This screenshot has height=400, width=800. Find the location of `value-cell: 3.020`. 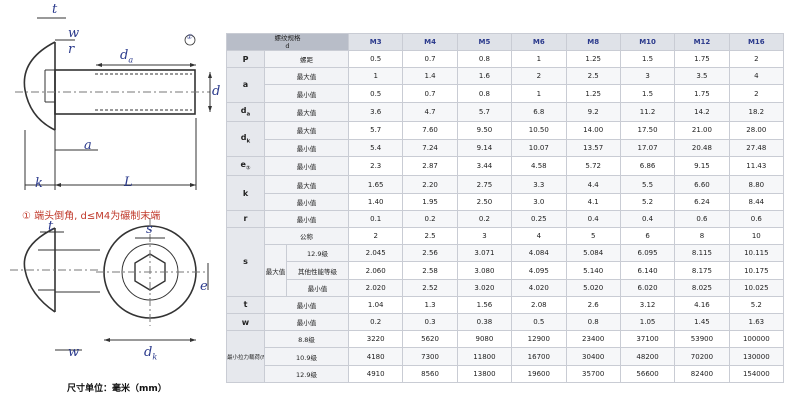

value-cell: 3.020 is located at coordinates (484, 287).